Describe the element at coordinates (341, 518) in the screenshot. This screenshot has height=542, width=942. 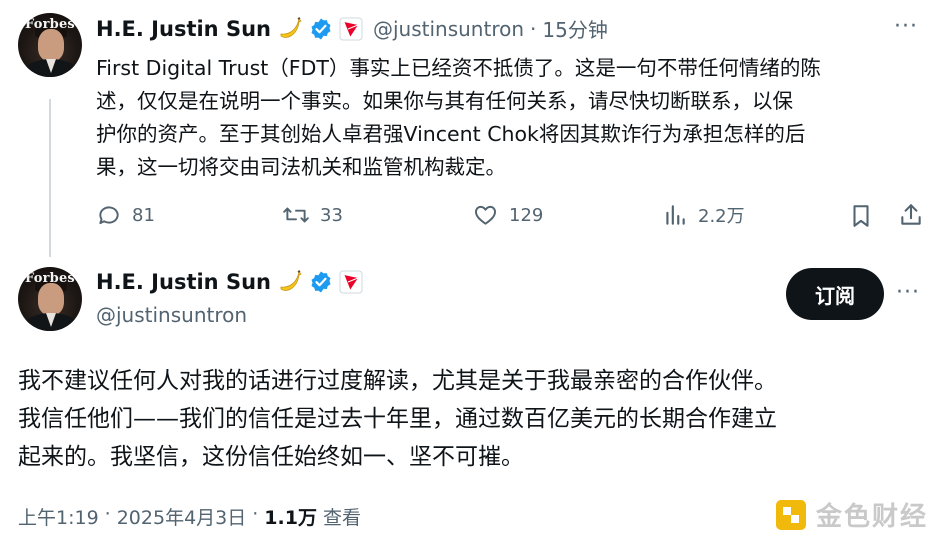
I see `tweet-views-label: 查看` at that location.